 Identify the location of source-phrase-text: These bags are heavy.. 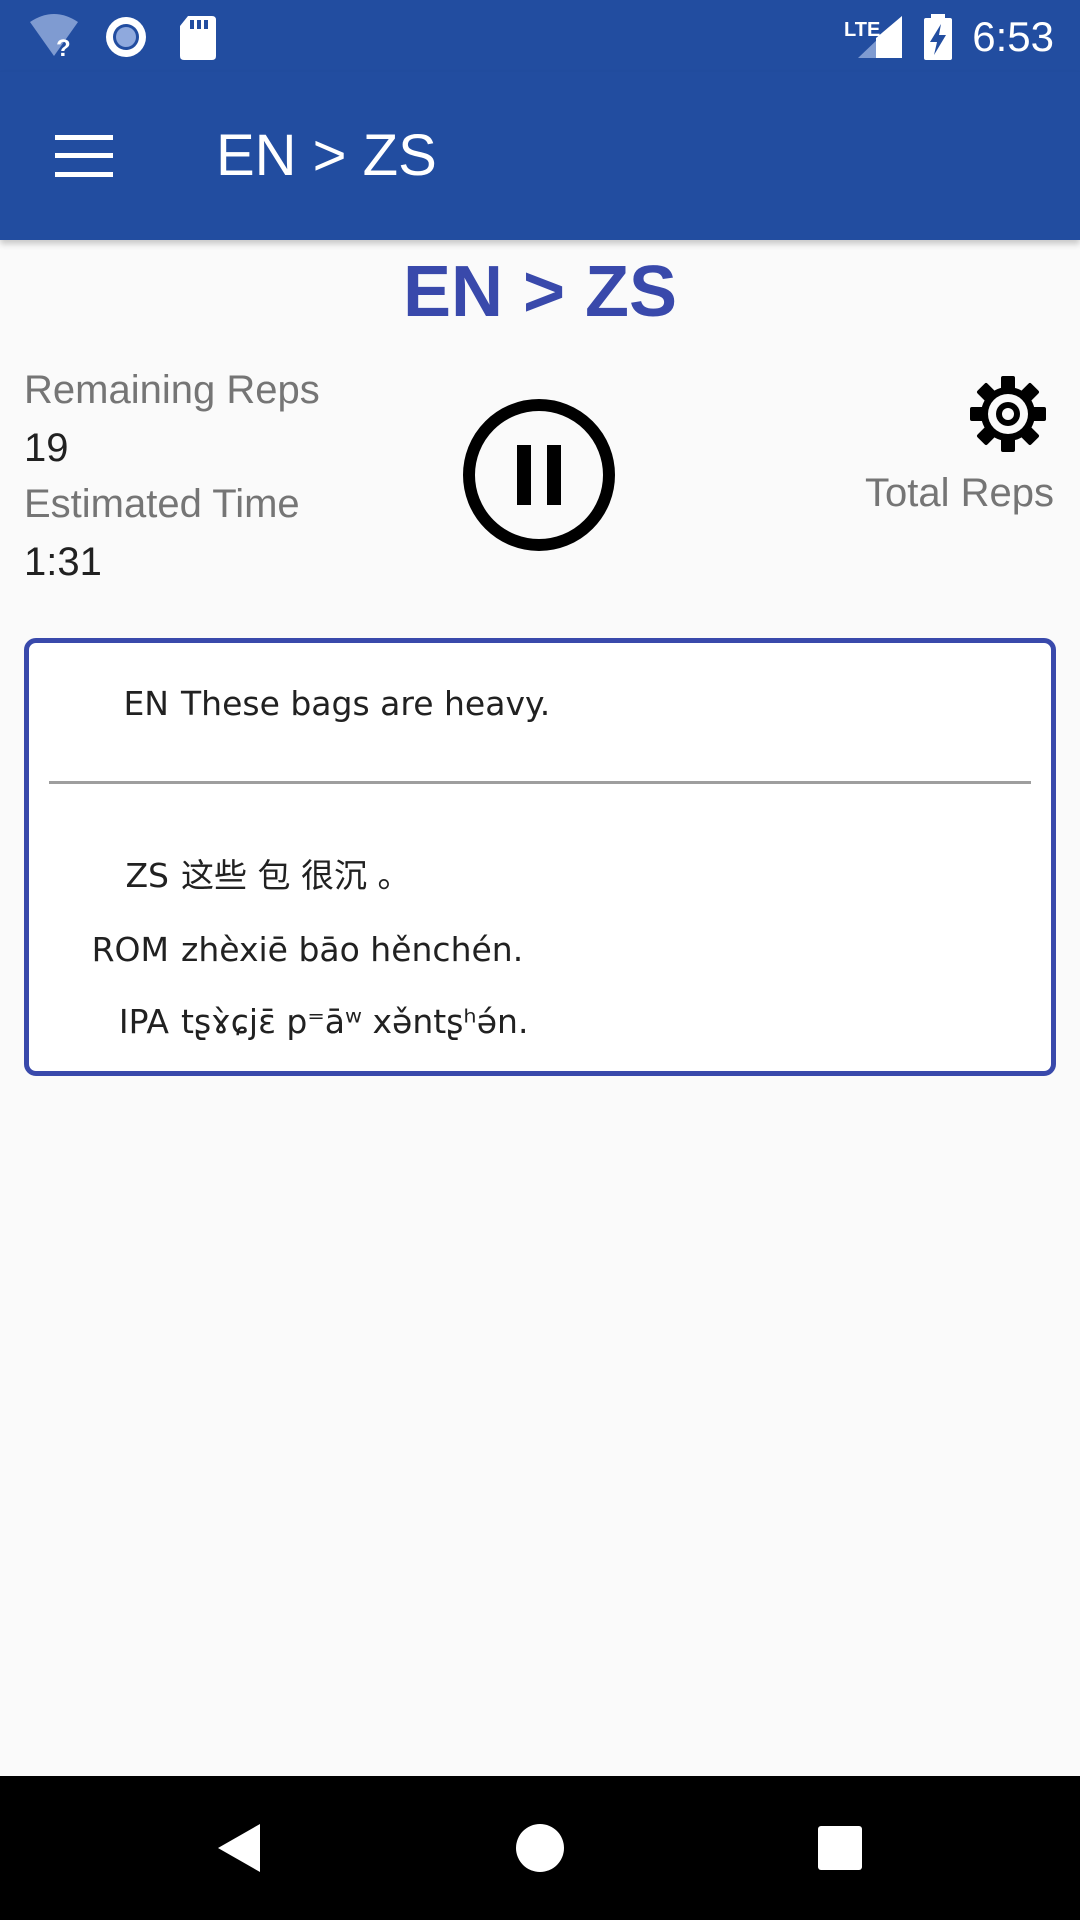
(366, 703).